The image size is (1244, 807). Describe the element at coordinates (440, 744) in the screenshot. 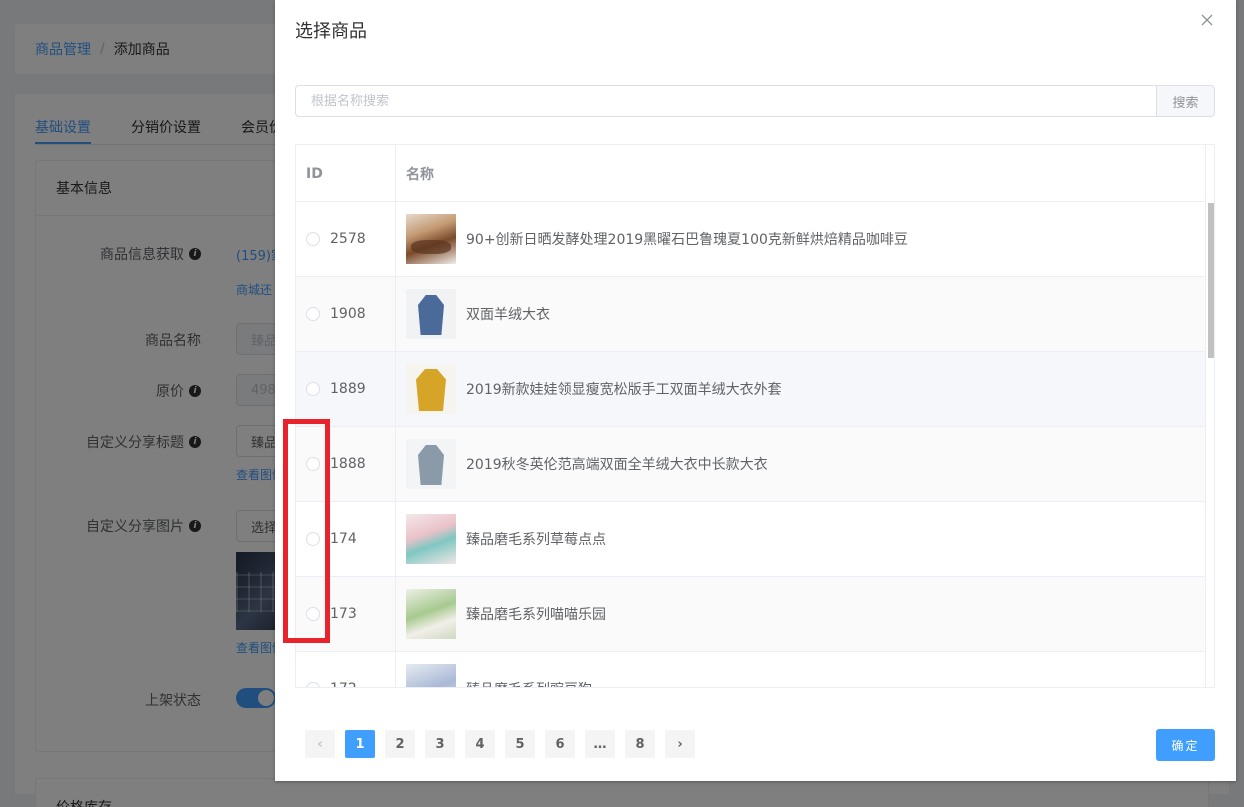

I see `page-3: 3` at that location.